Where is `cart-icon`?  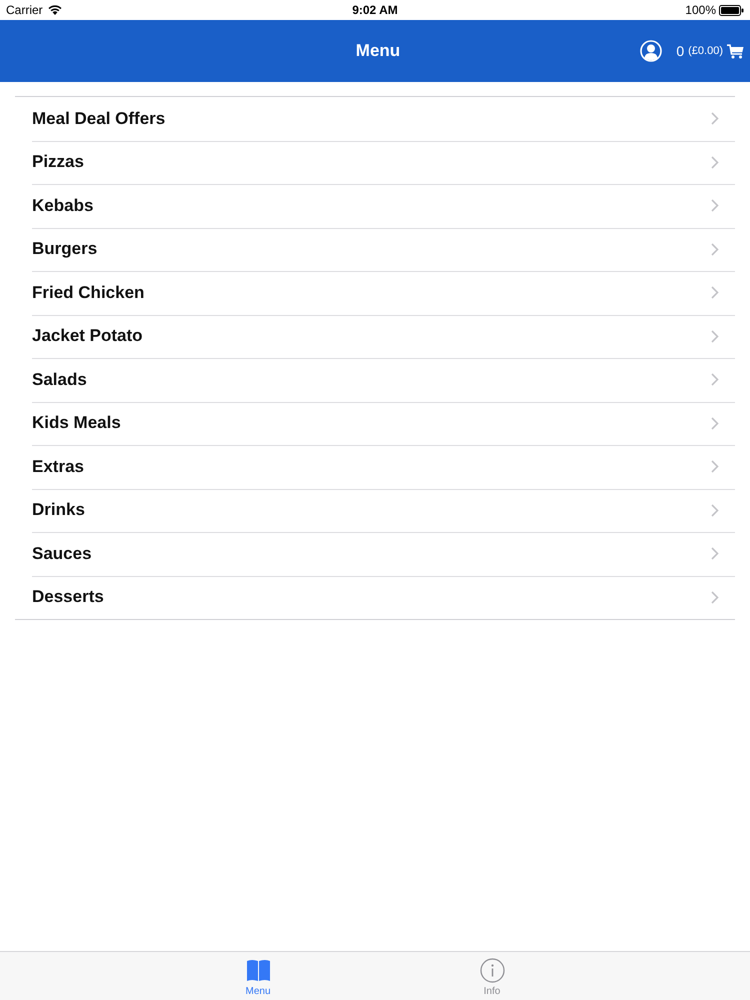
cart-icon is located at coordinates (735, 51).